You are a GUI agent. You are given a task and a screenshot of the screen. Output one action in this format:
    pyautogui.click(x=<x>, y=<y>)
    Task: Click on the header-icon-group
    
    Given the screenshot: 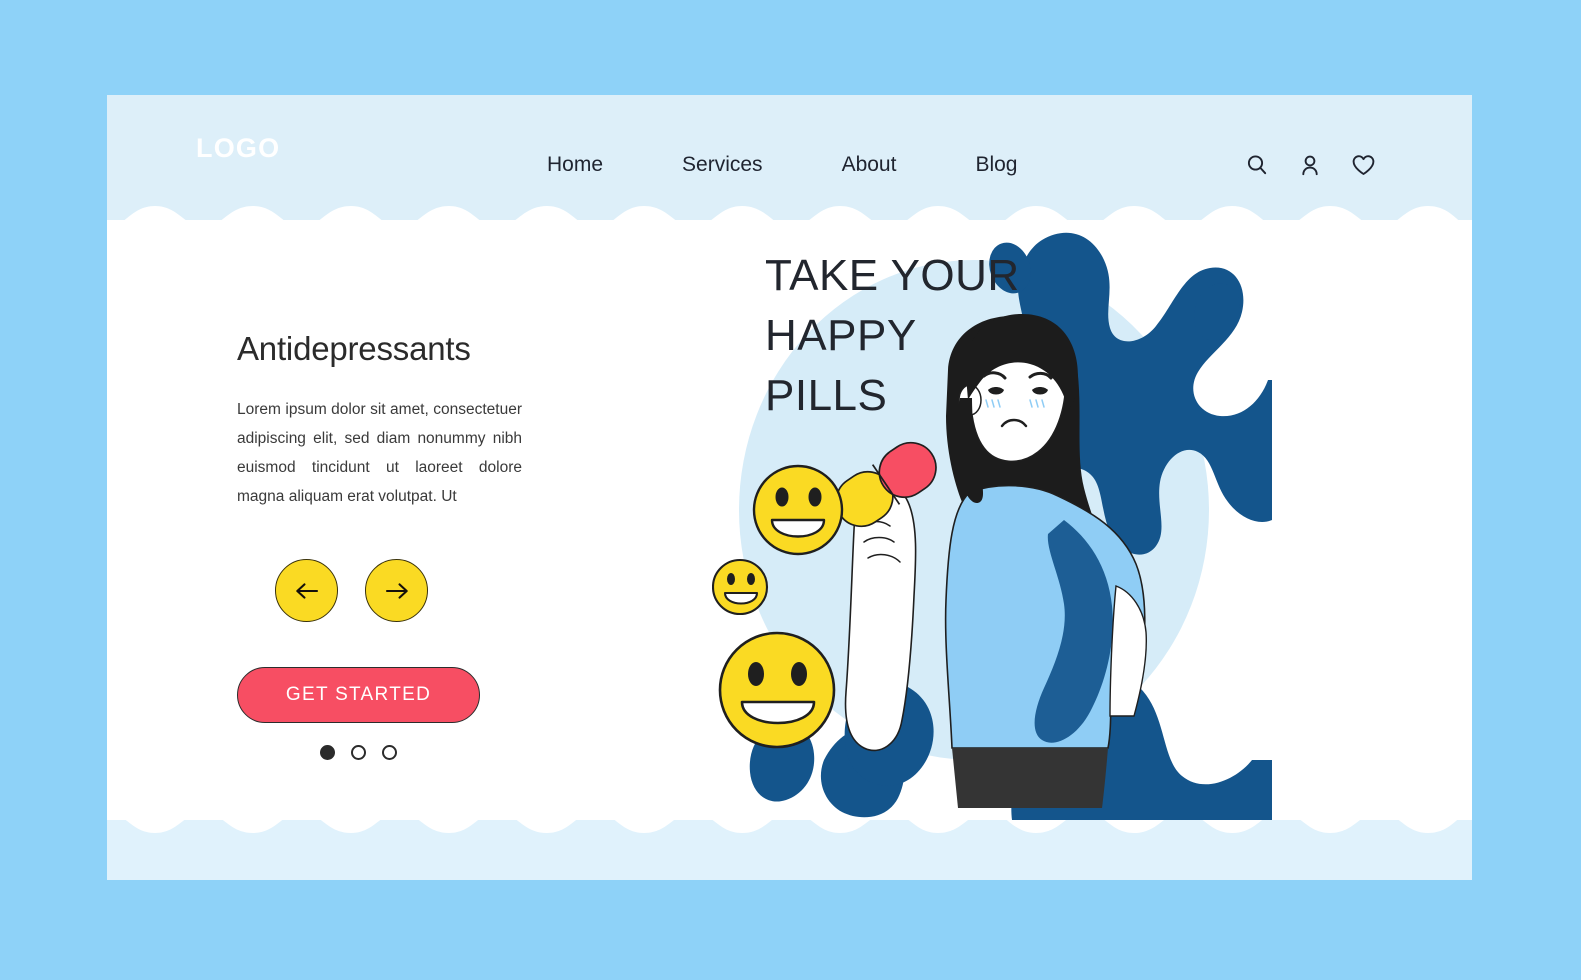 What is the action you would take?
    pyautogui.click(x=1310, y=167)
    